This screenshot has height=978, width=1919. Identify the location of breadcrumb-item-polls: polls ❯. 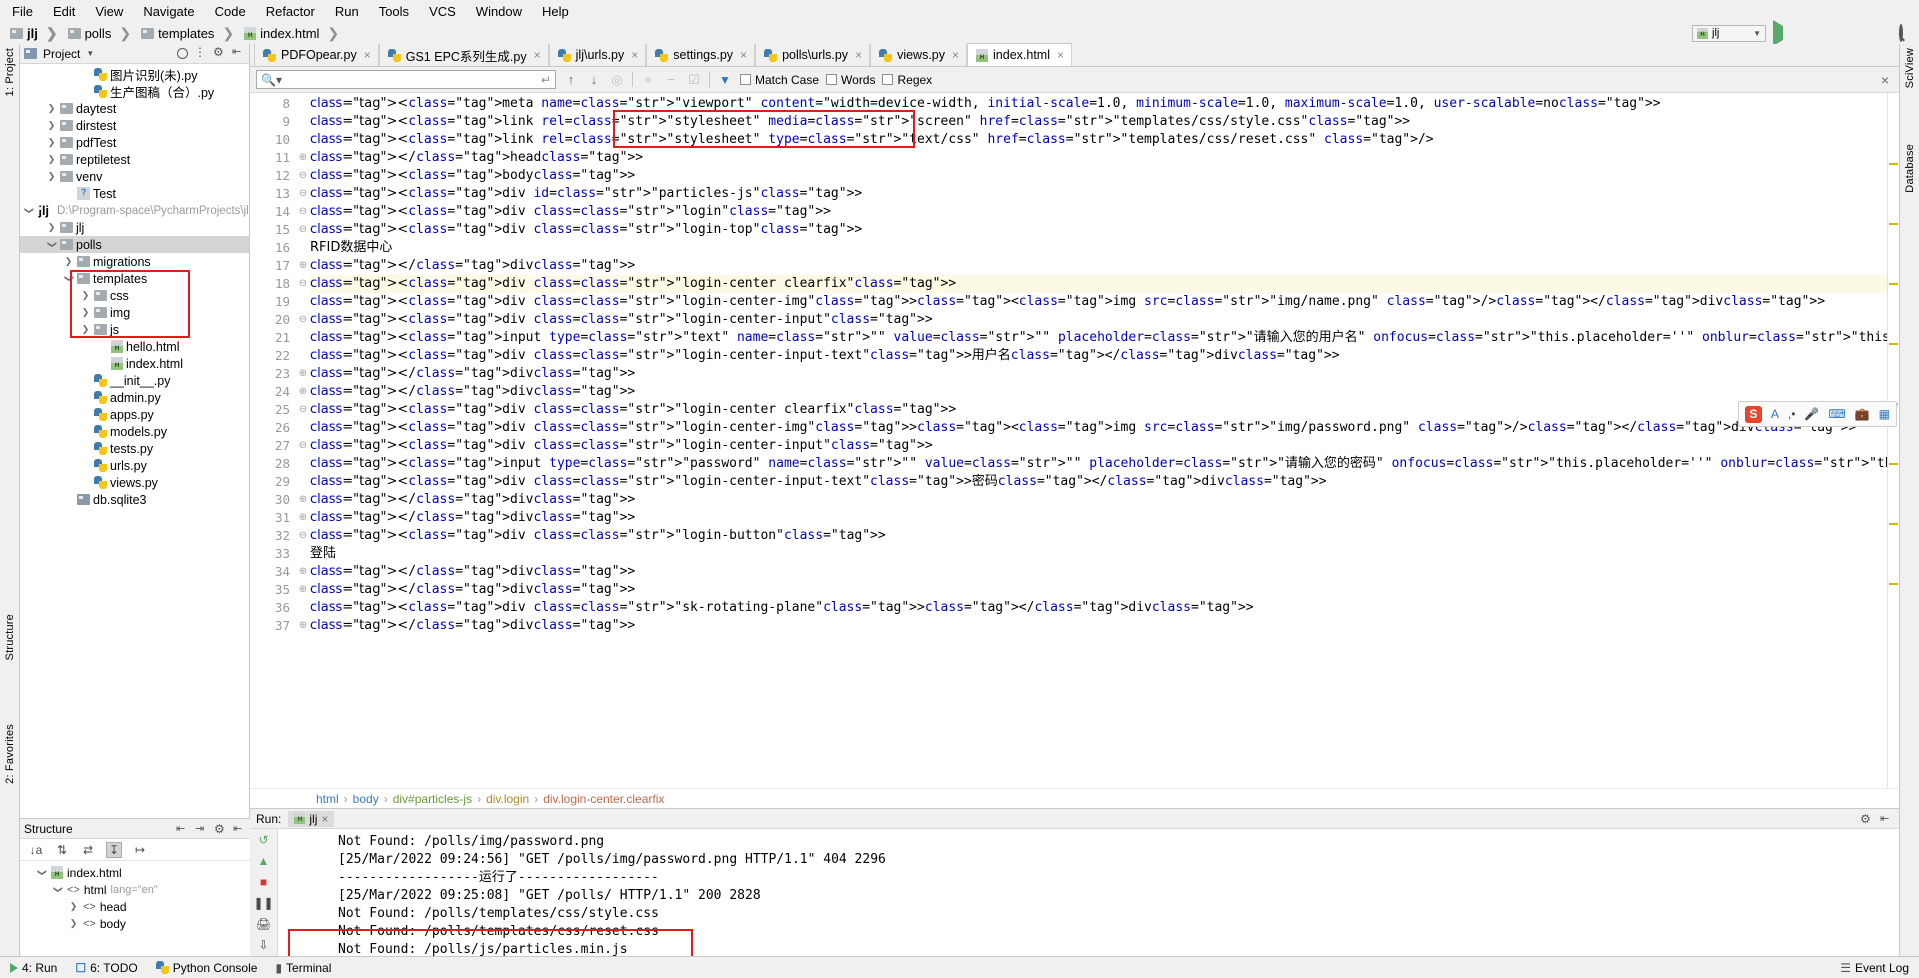
(103, 33).